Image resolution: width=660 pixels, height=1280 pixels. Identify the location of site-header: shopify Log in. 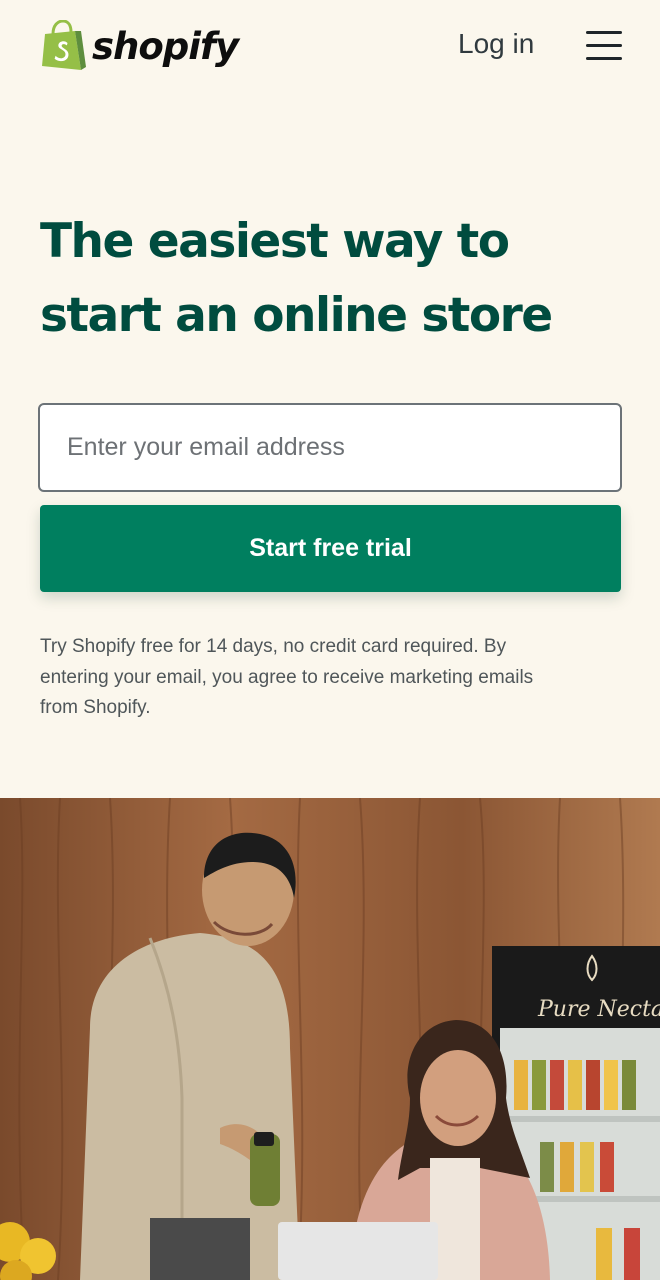
(330, 46).